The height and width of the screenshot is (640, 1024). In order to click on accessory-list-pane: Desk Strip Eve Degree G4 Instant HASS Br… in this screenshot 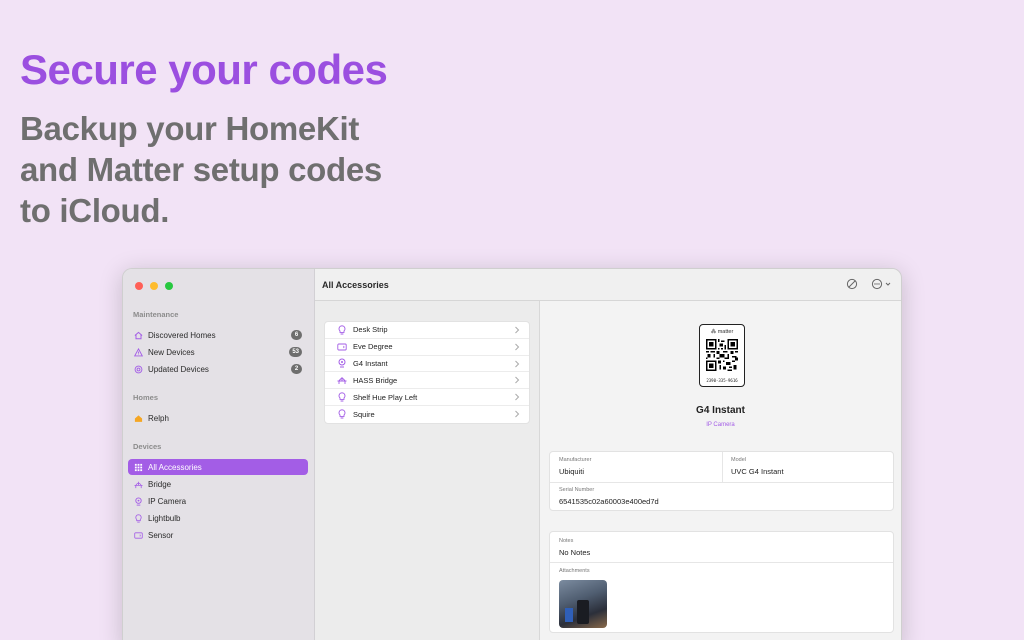, I will do `click(427, 470)`.